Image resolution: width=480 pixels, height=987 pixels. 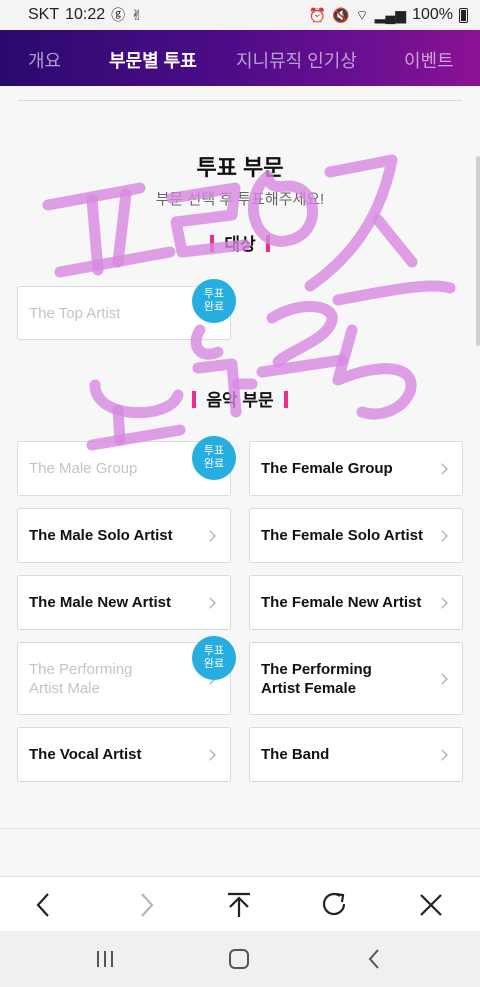 What do you see at coordinates (335, 905) in the screenshot?
I see `refresh-icon` at bounding box center [335, 905].